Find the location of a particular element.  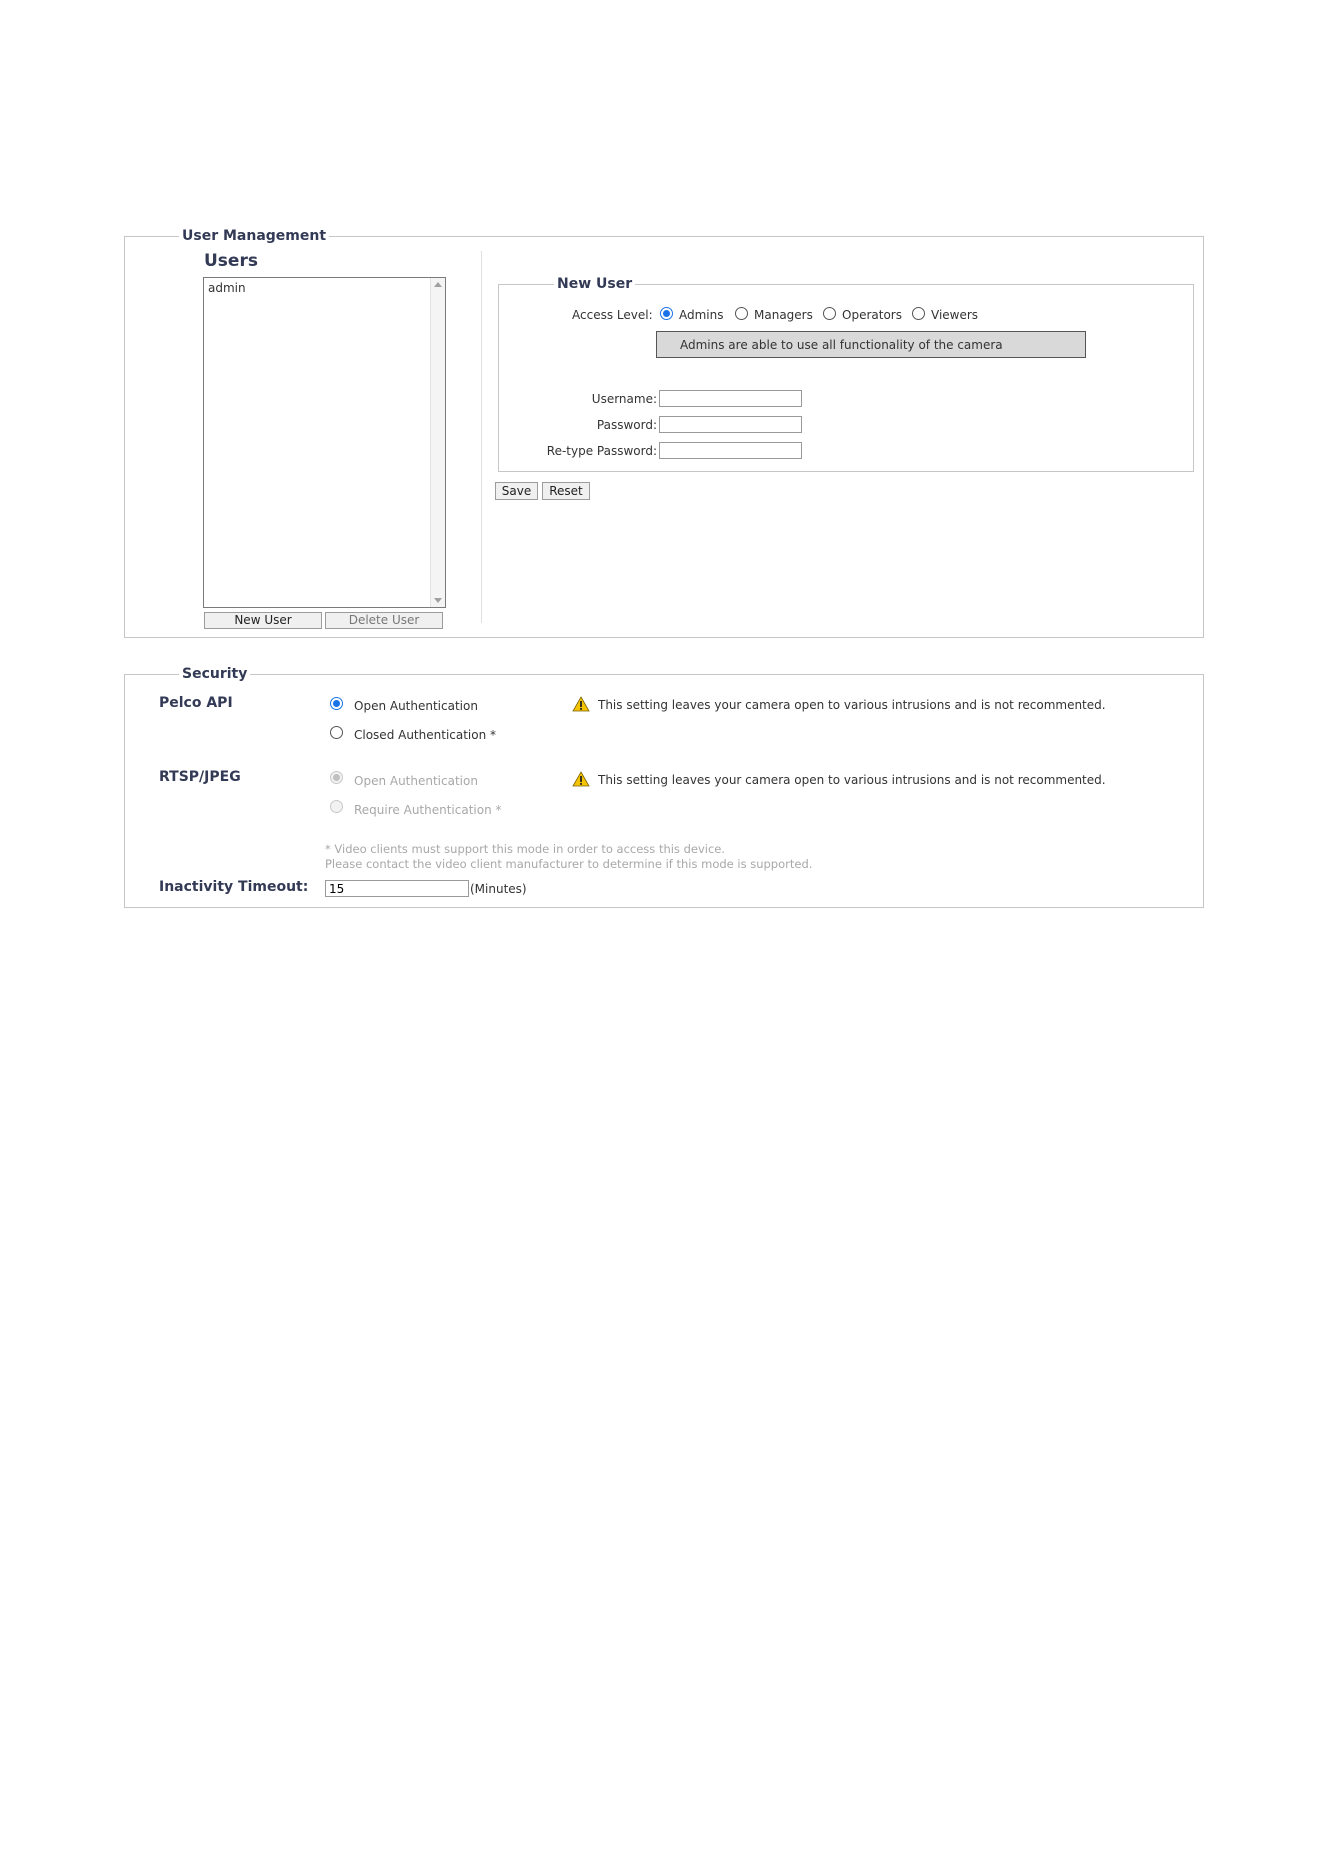

users-heading: Users is located at coordinates (231, 261).